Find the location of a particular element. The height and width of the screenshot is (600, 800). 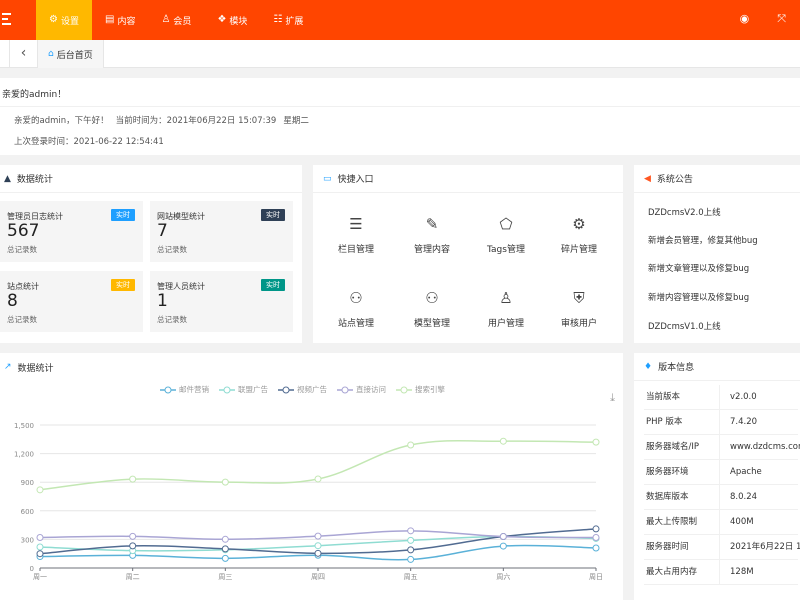

top-right-tools: ◉ ⤧ is located at coordinates (763, 18).